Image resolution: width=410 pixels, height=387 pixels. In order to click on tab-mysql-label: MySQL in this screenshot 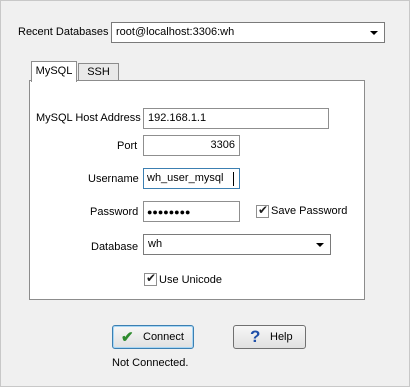, I will do `click(54, 71)`.